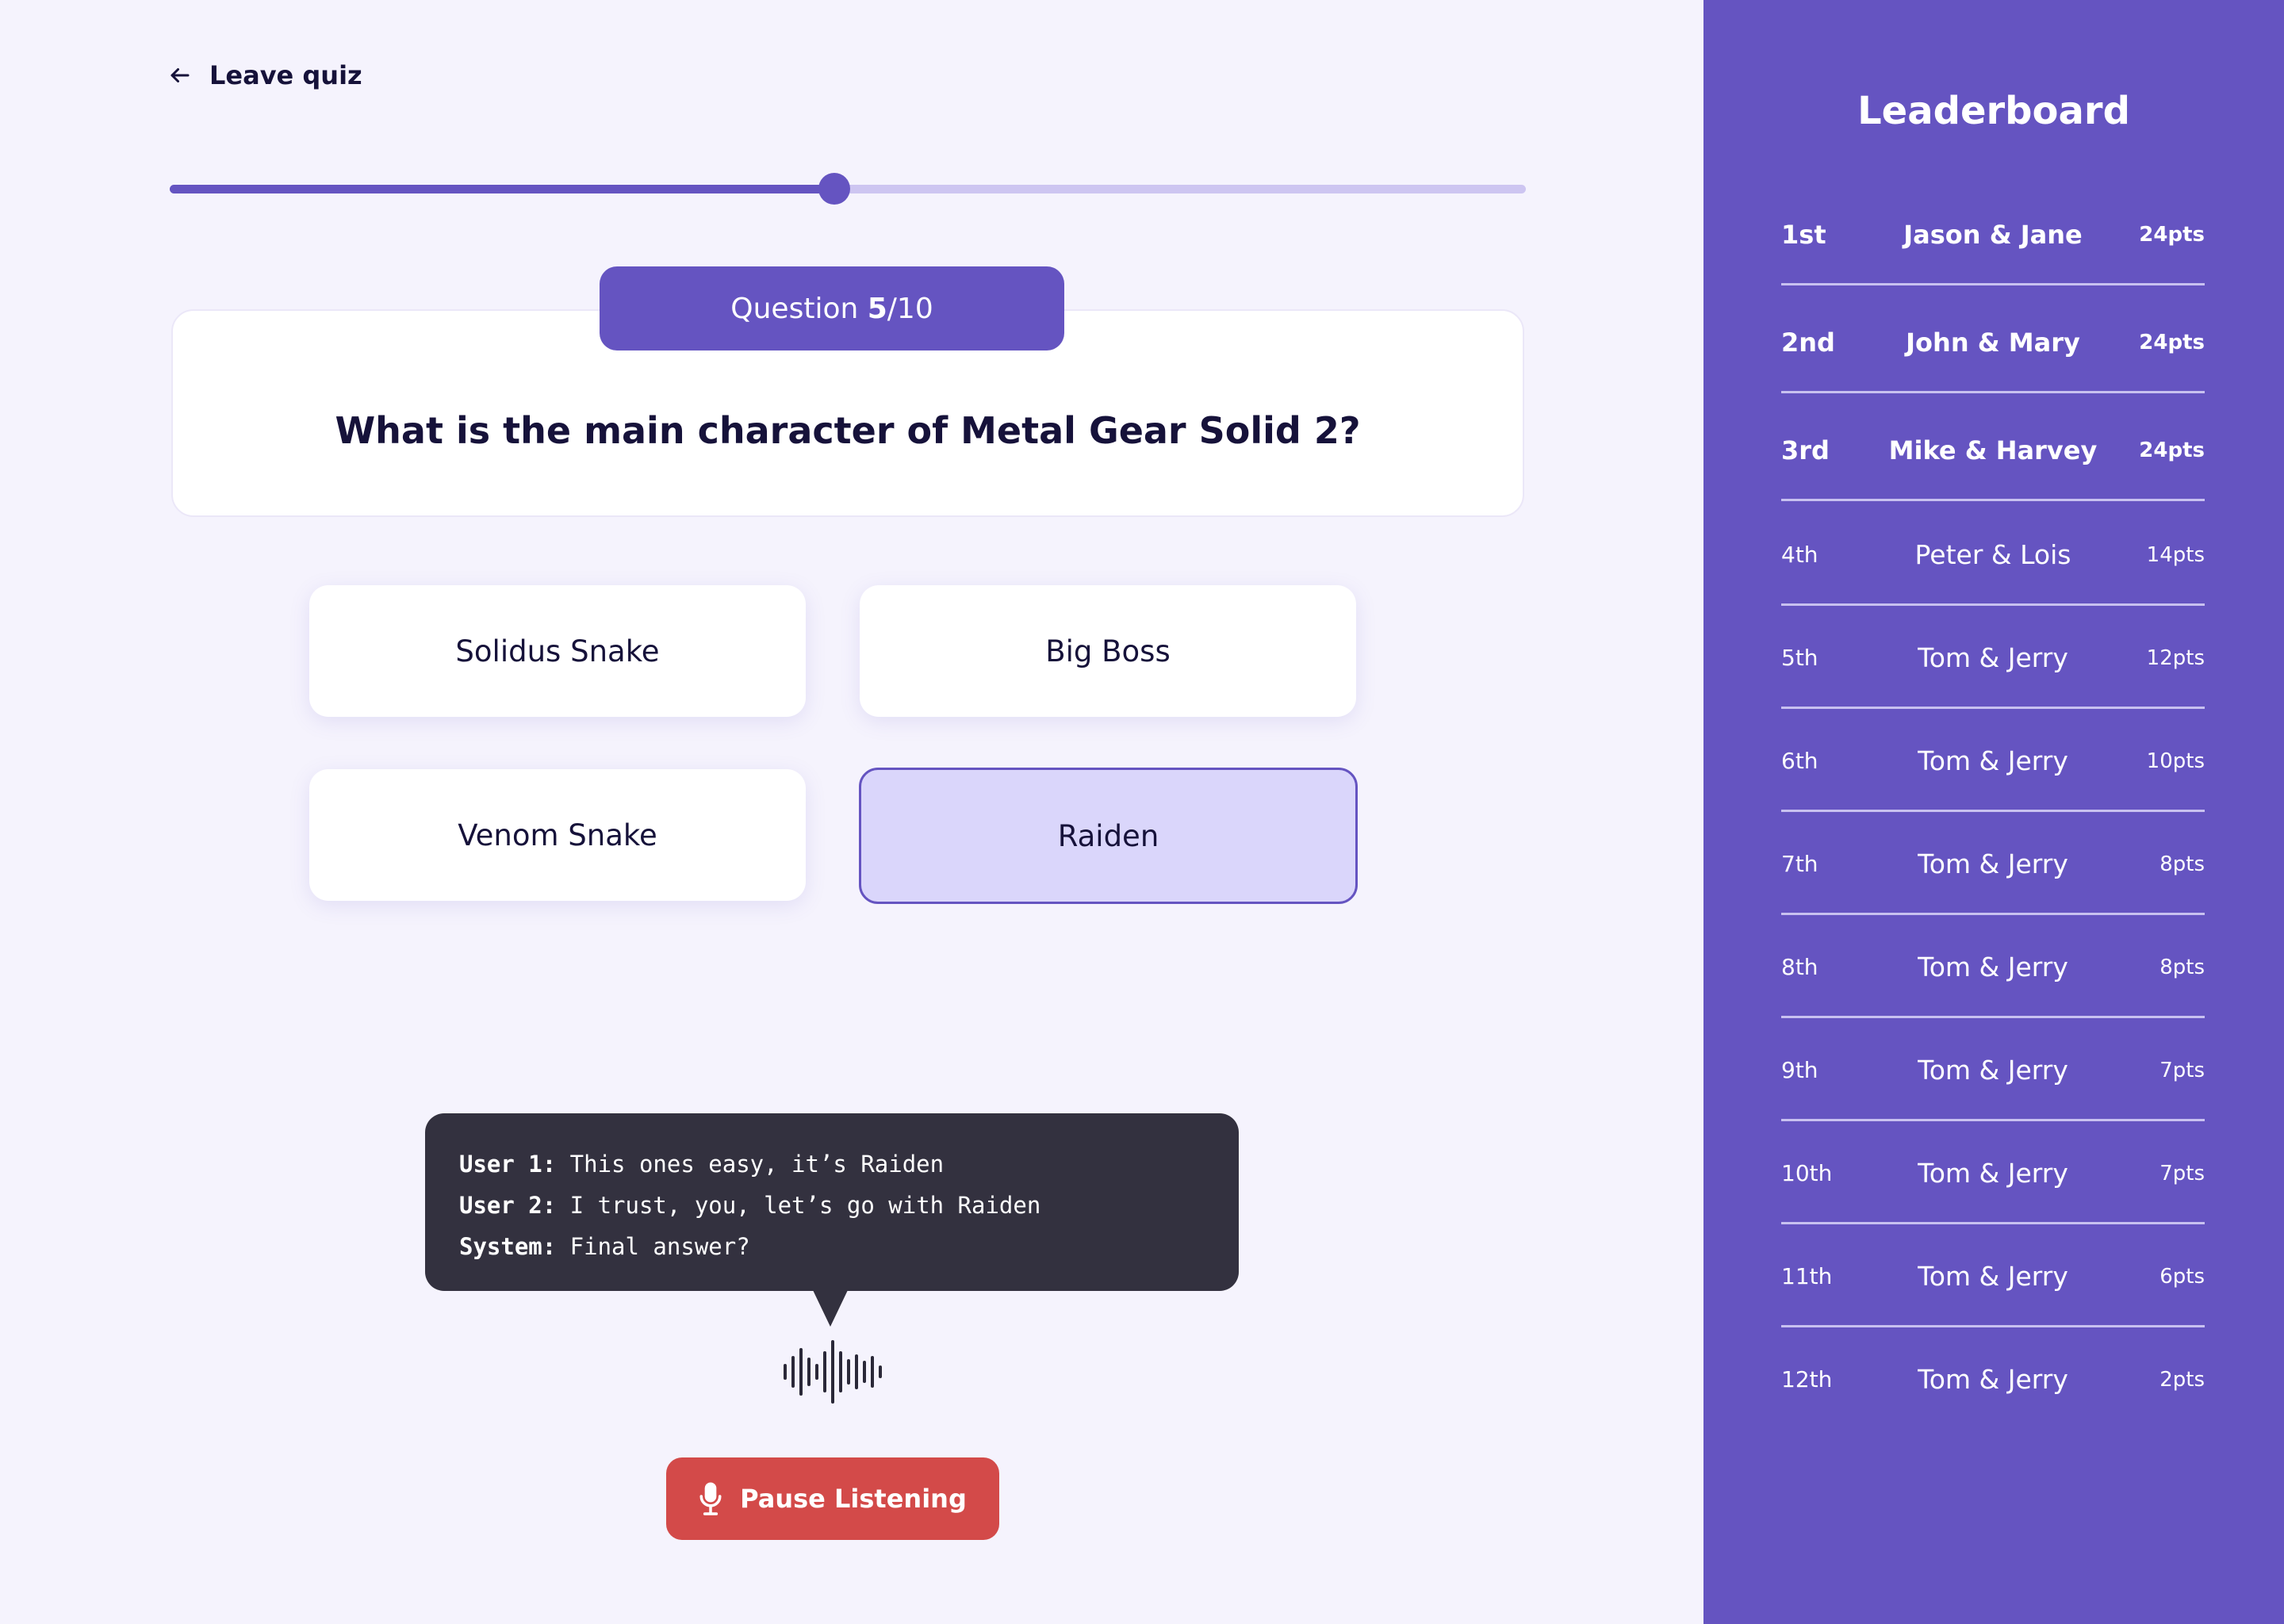 This screenshot has height=1624, width=2284. I want to click on leaderboard-title: Leaderboard, so click(1993, 111).